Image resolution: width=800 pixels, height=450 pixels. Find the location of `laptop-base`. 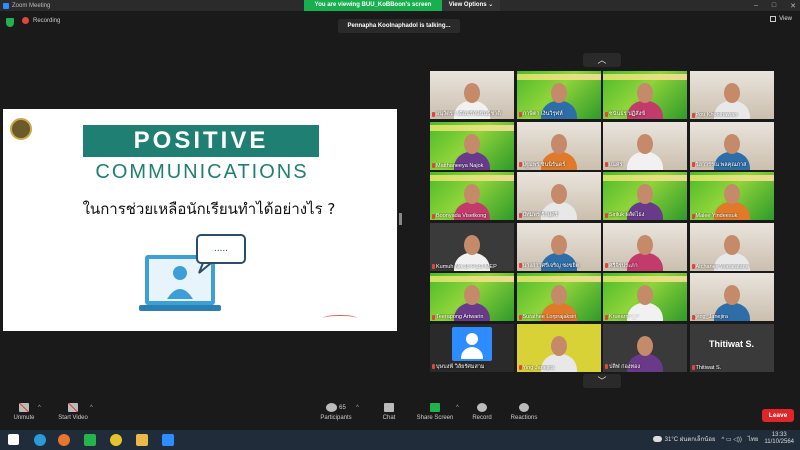

laptop-base is located at coordinates (180, 308).